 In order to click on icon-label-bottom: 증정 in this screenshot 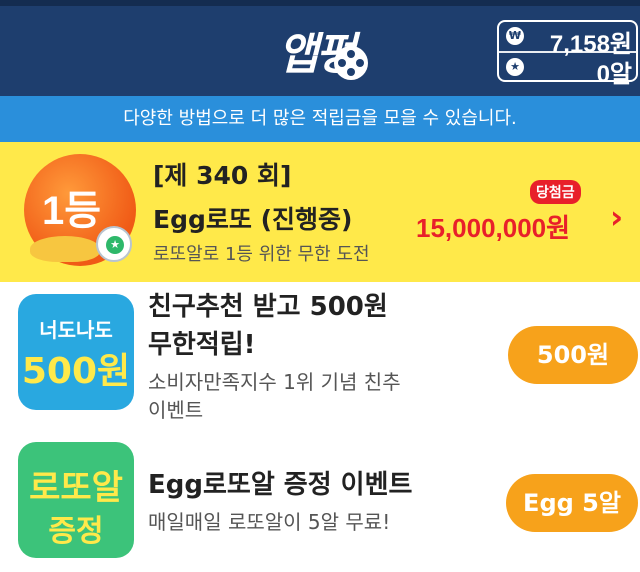, I will do `click(76, 531)`.